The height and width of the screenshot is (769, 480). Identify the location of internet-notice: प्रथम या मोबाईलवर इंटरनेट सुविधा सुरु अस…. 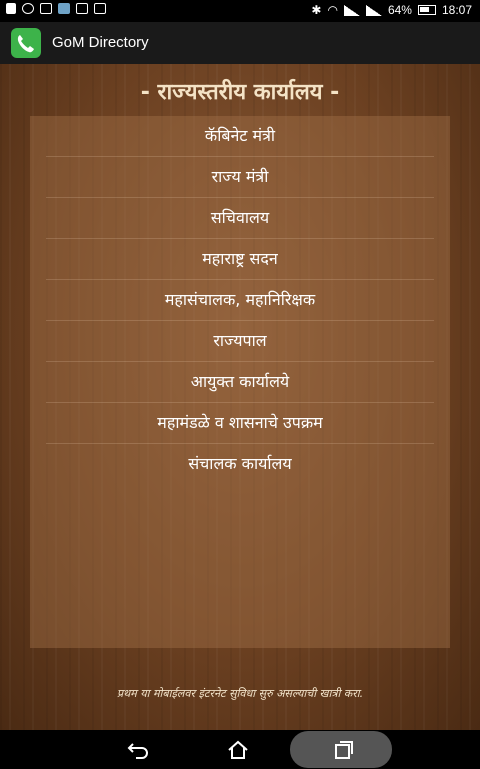
(240, 693).